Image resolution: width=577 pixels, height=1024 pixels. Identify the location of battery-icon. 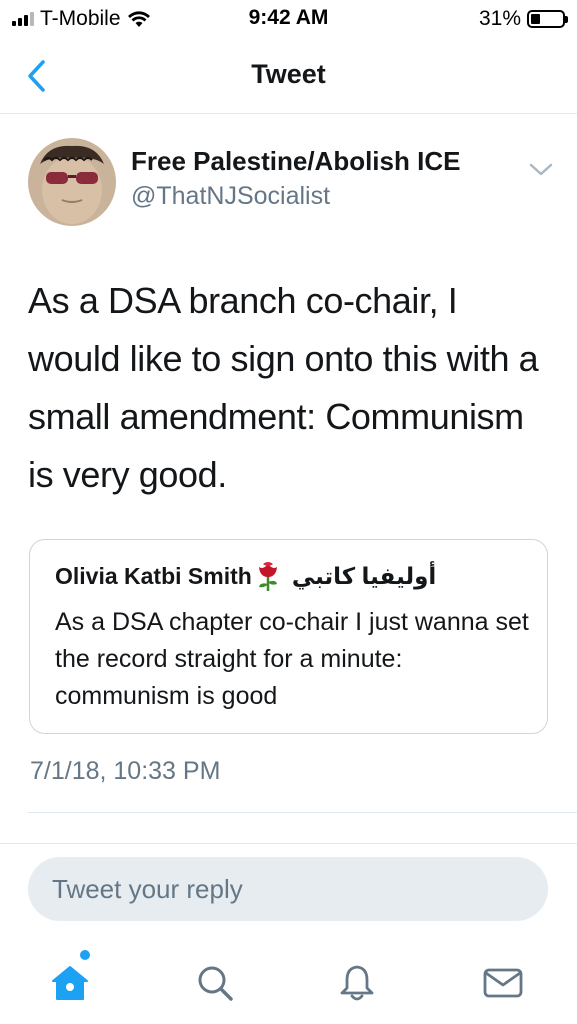
(547, 19).